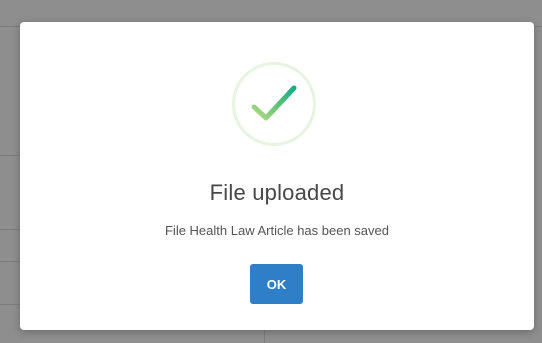 This screenshot has width=542, height=343. I want to click on checkmark-icon, so click(274, 103).